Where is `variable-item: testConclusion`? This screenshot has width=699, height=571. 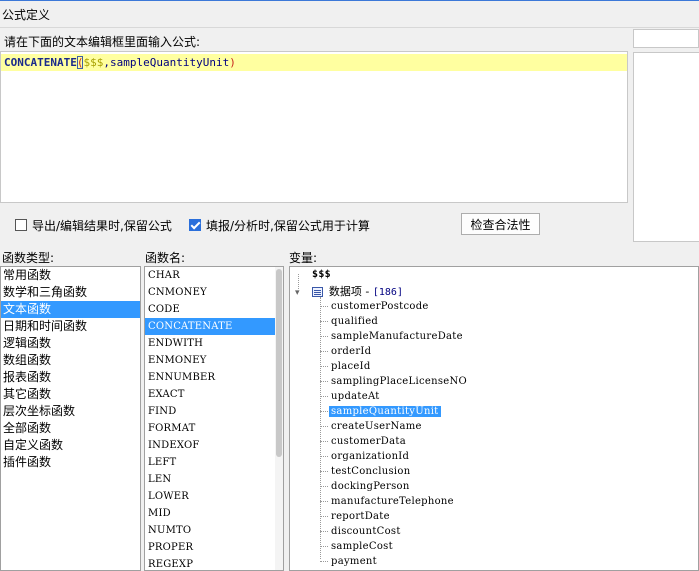
variable-item: testConclusion is located at coordinates (370, 471).